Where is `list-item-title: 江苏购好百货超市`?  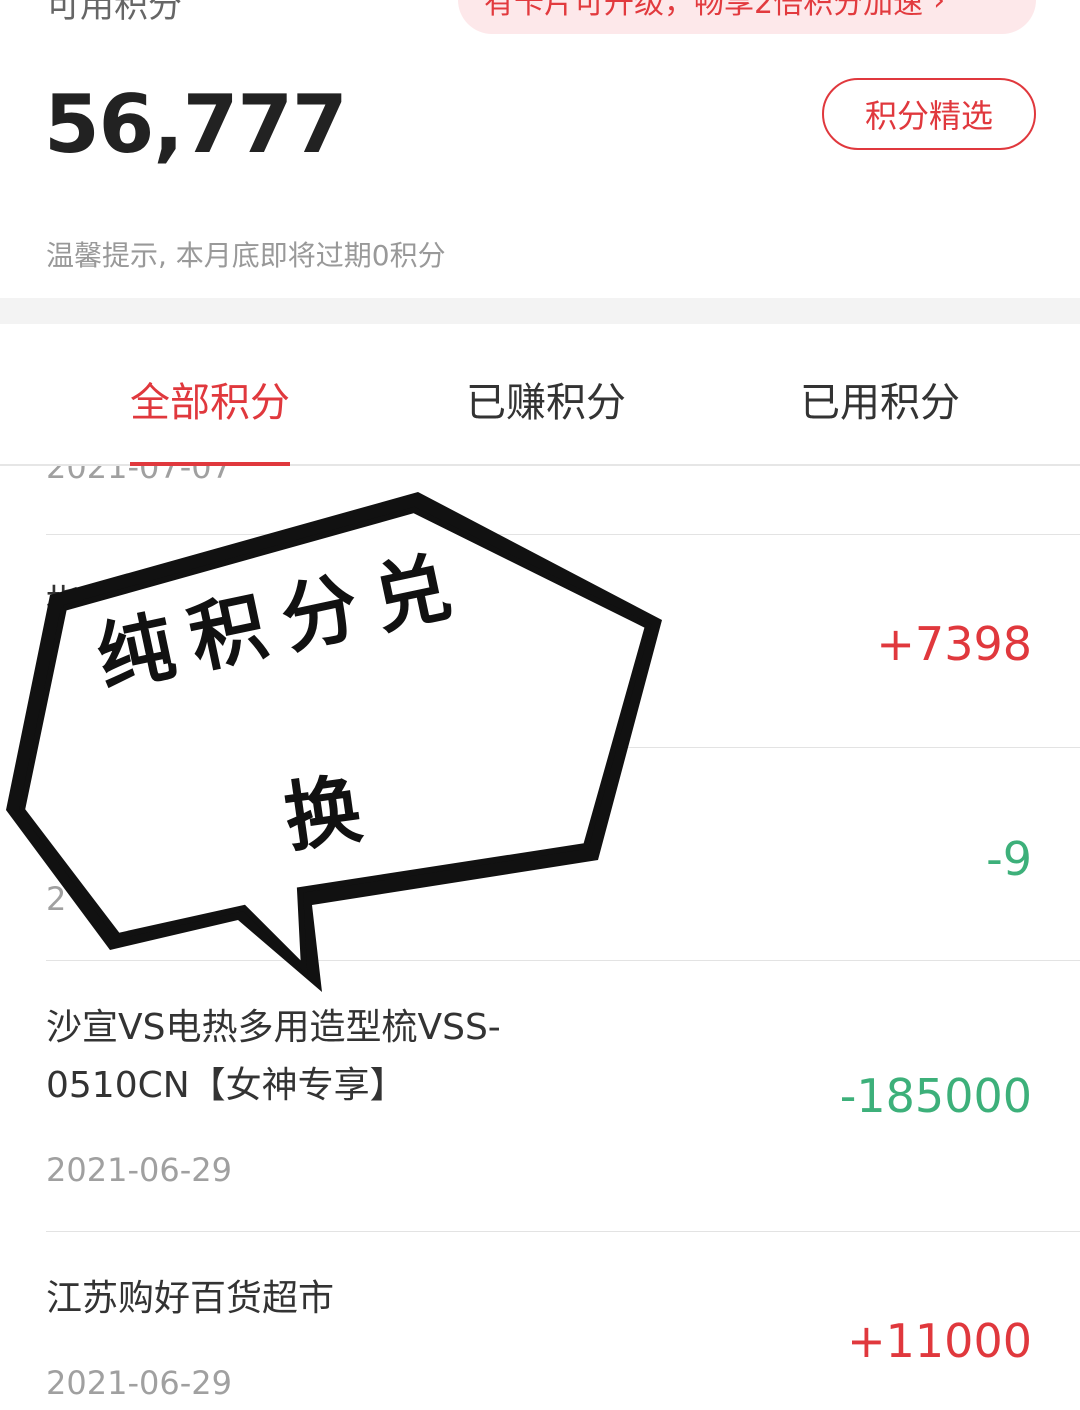 list-item-title: 江苏购好百货超市 is located at coordinates (190, 1298).